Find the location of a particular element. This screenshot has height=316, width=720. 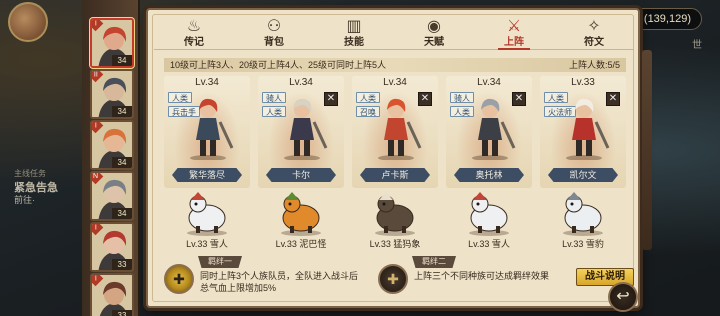

bond-one-emblem-icon is located at coordinates (179, 279).